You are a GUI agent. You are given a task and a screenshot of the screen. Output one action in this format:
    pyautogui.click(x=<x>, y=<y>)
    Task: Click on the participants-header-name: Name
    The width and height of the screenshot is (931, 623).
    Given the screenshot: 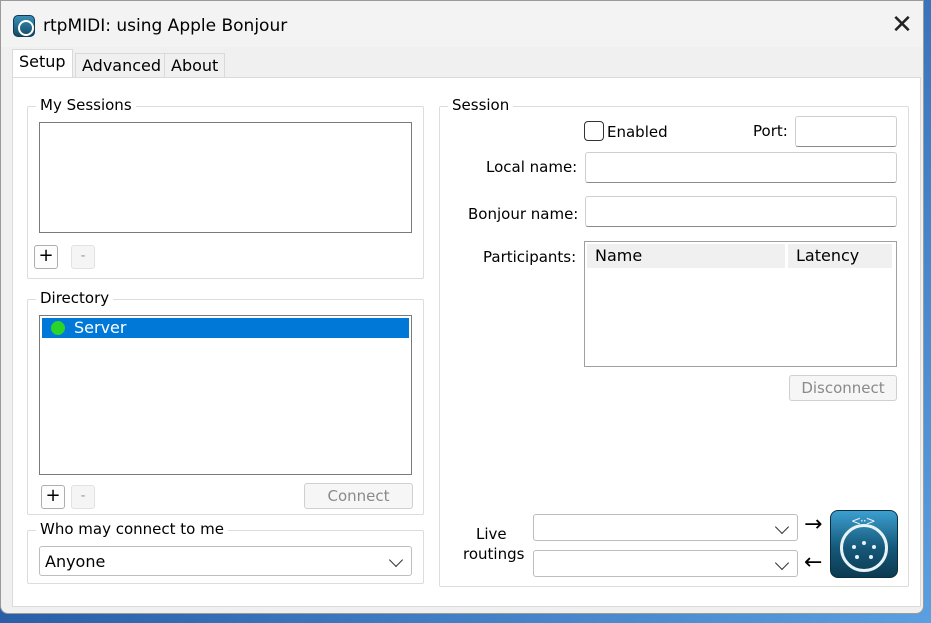 What is the action you would take?
    pyautogui.click(x=686, y=256)
    